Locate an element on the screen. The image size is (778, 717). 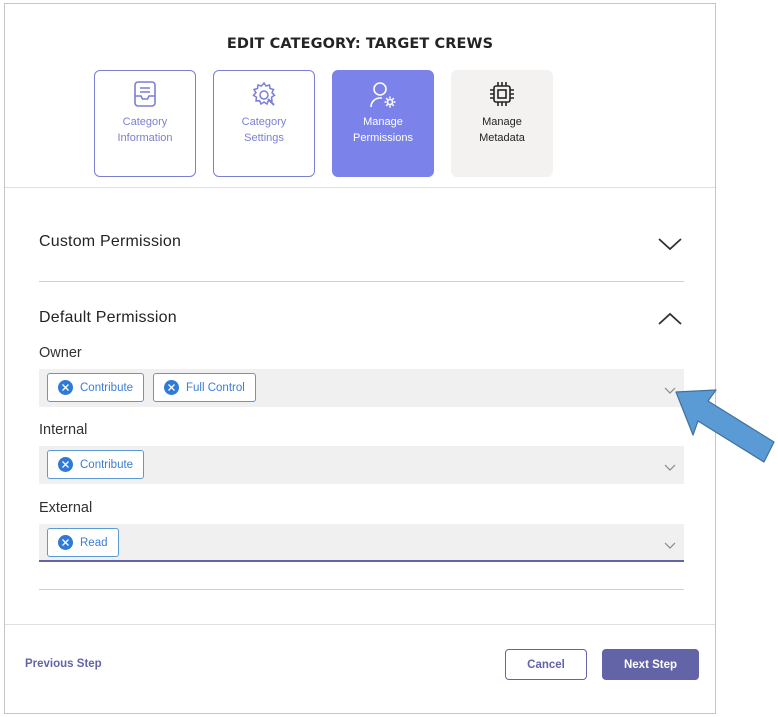
step-label: Category Settings is located at coordinates (264, 130).